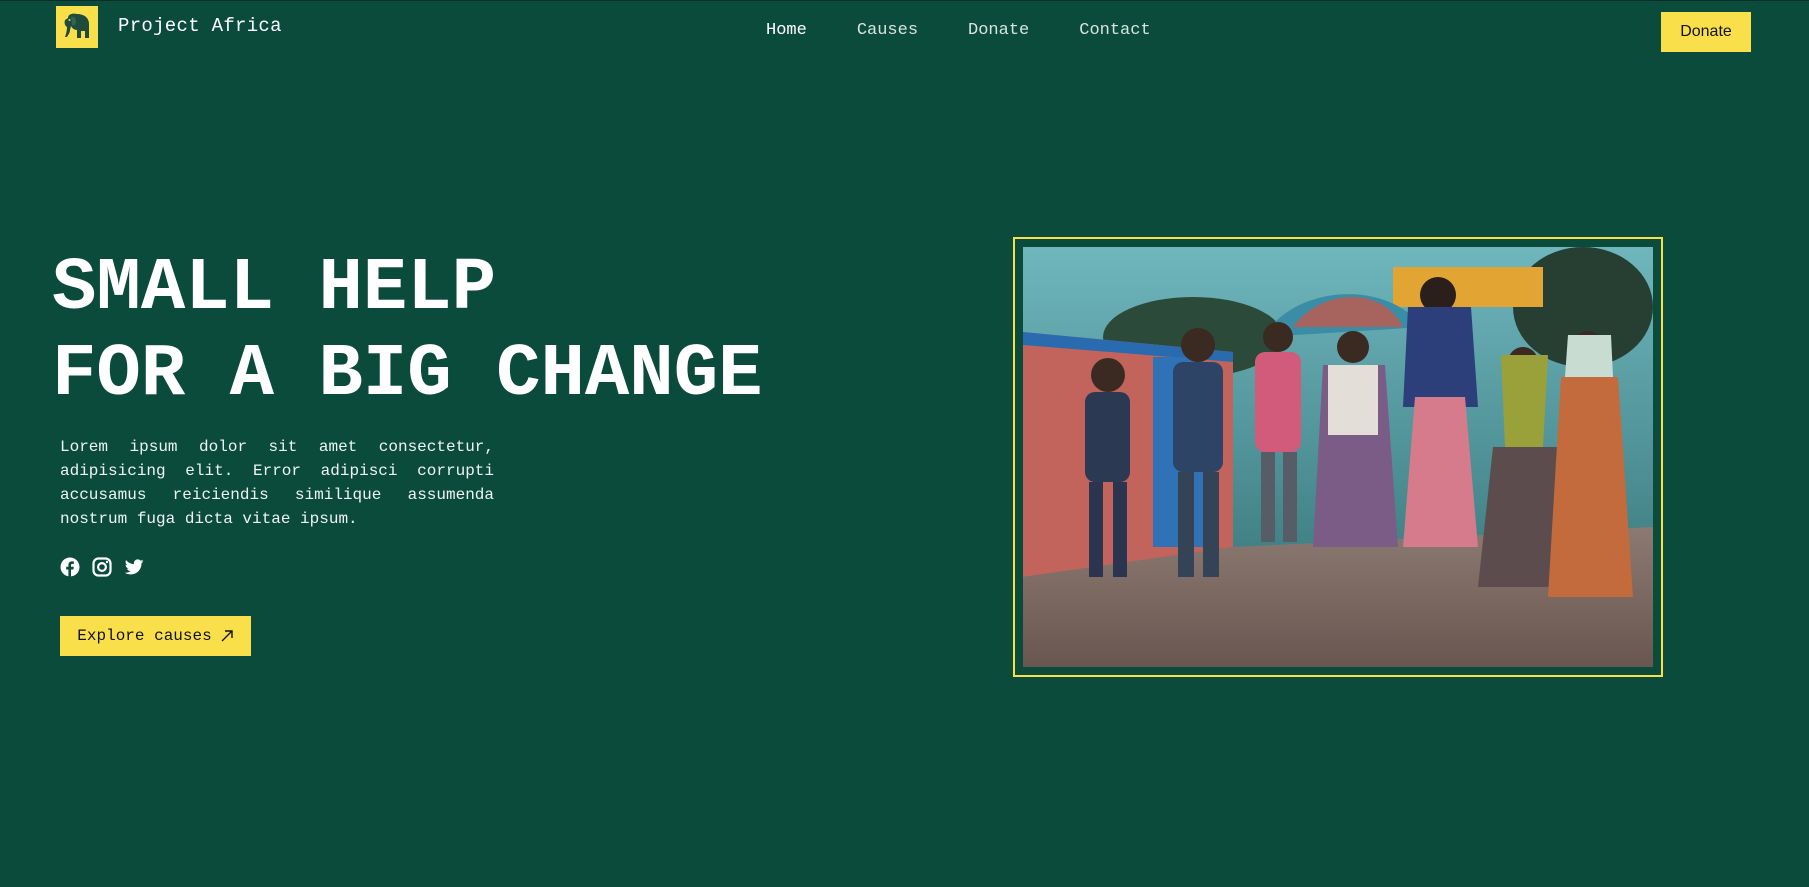 This screenshot has width=1809, height=887. I want to click on hero-headline: SMALL HELP FOR A BIG CHANGE, so click(407, 332).